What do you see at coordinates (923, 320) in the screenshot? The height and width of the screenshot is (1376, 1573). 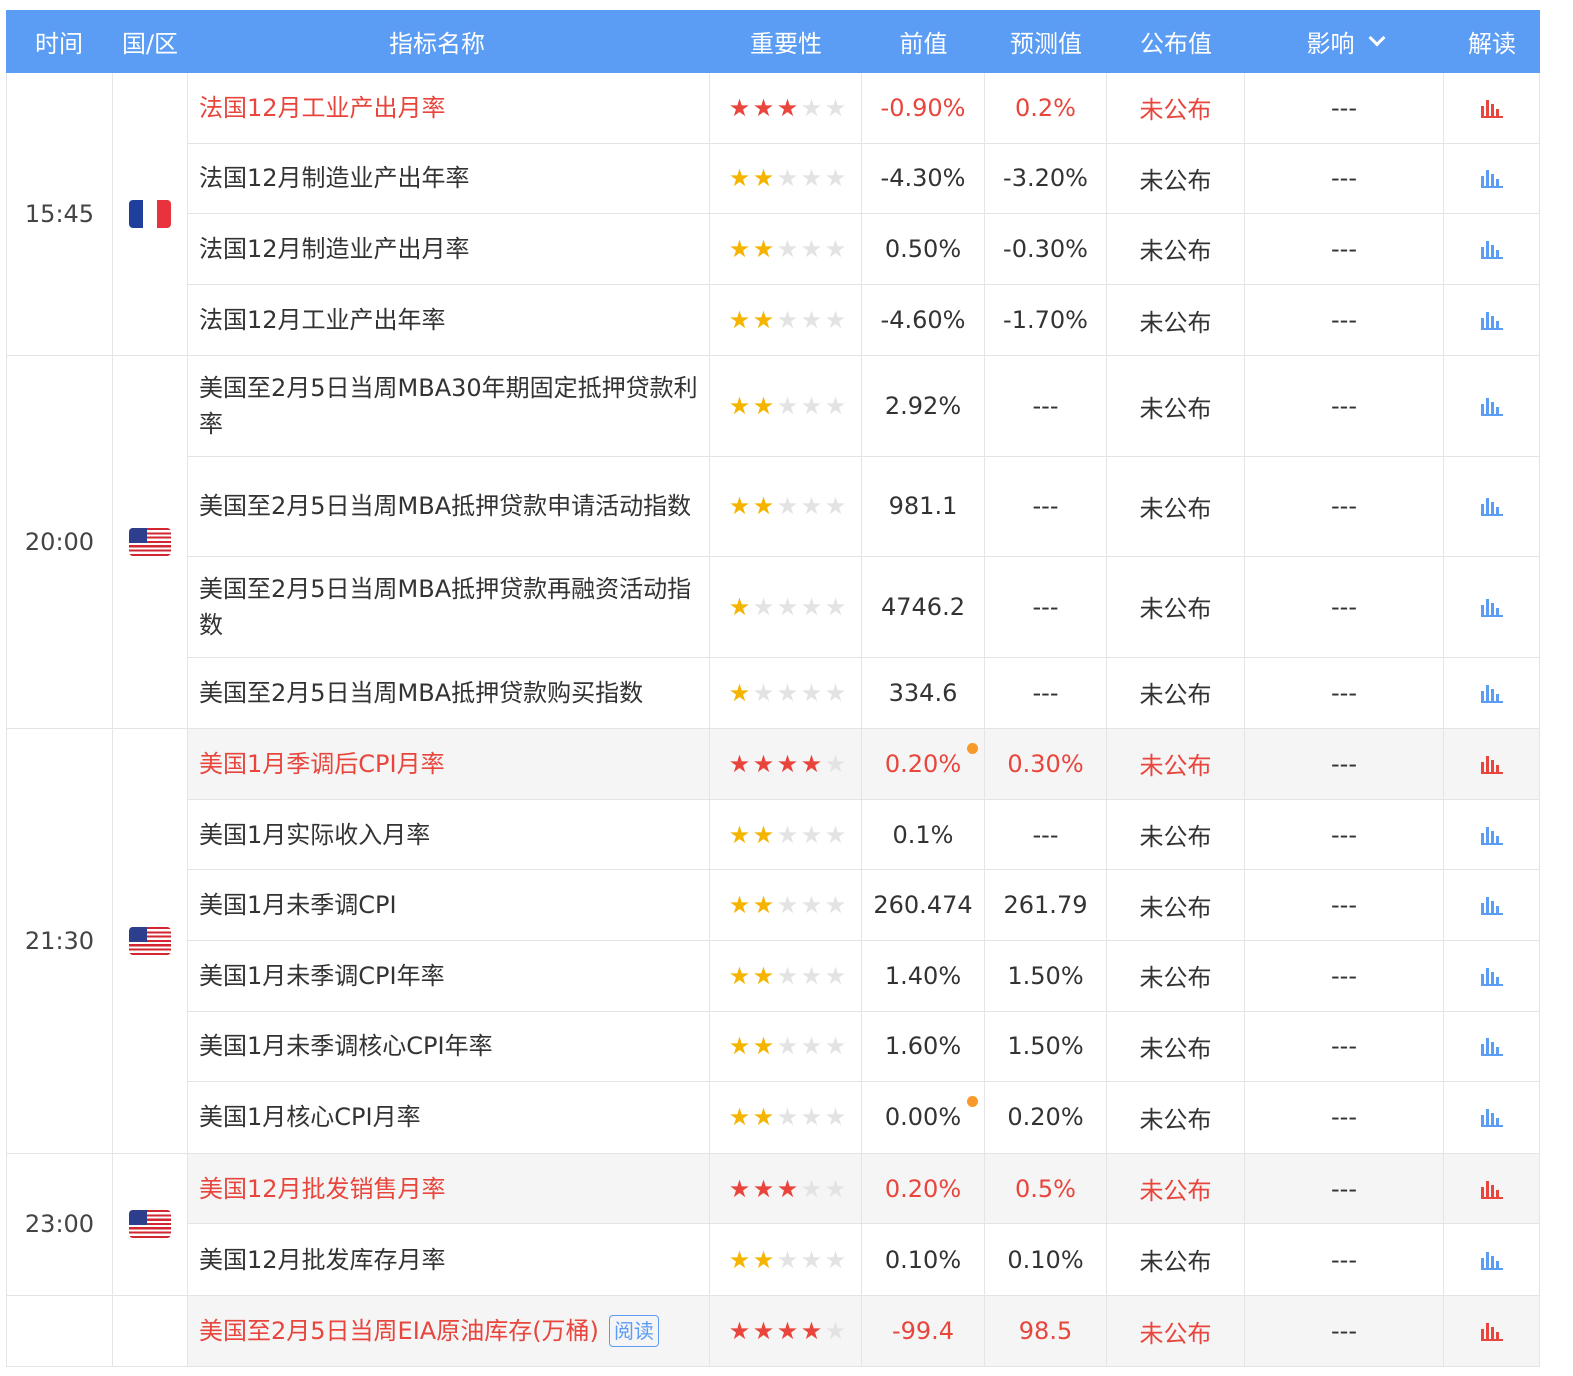 I see `previous-value: -4.60%` at bounding box center [923, 320].